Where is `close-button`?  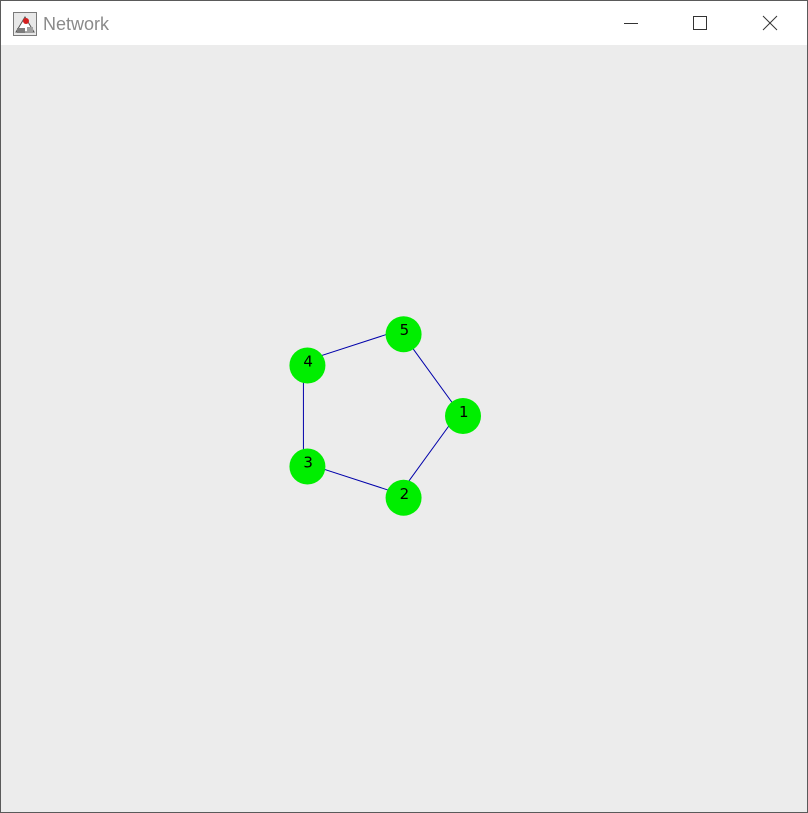
close-button is located at coordinates (770, 23).